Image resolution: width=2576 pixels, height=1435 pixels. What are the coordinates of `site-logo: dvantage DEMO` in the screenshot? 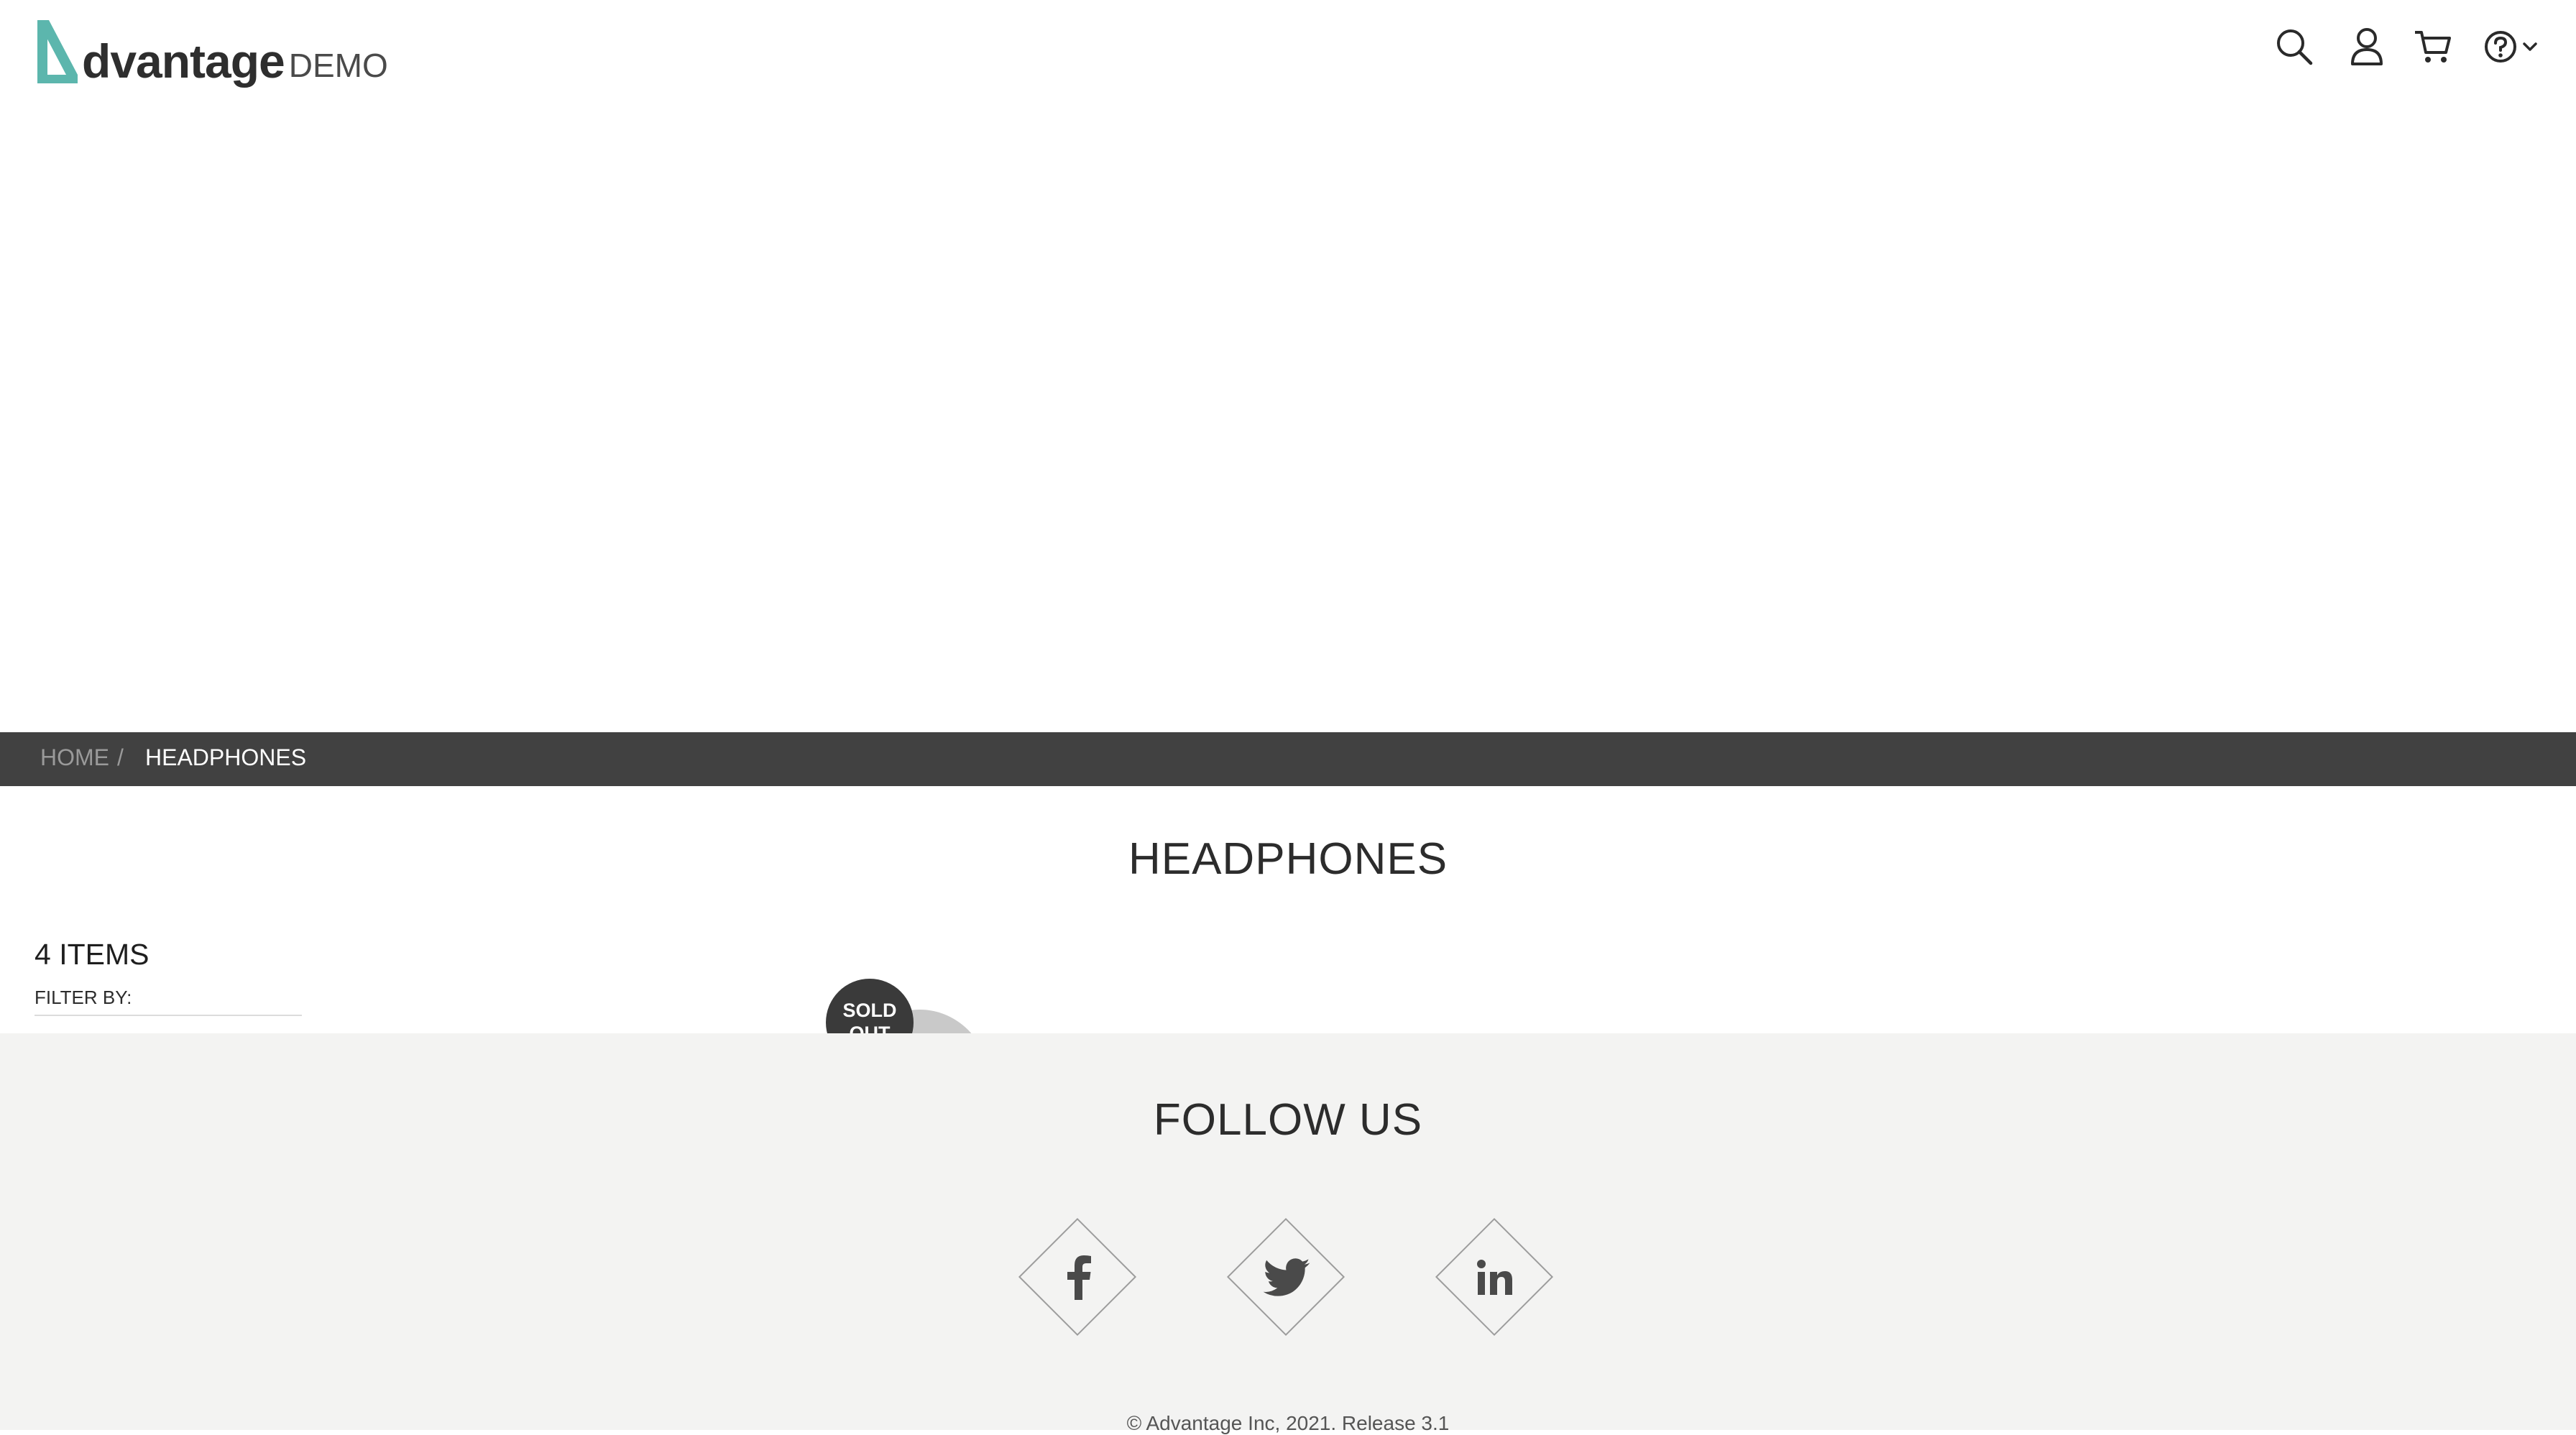 It's located at (210, 49).